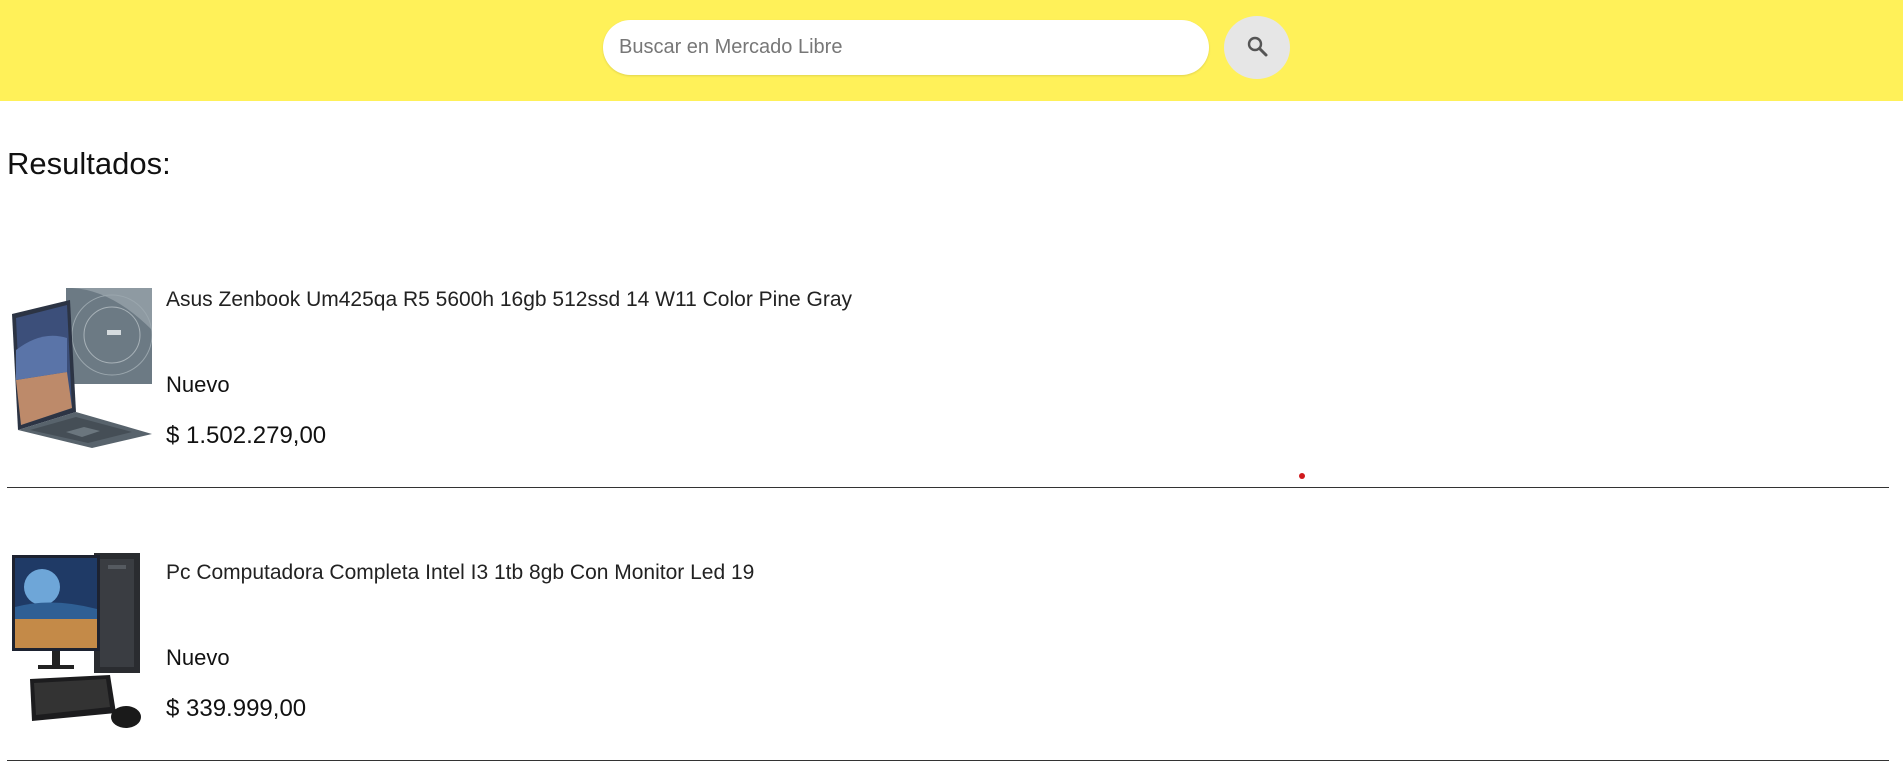  I want to click on search-box, so click(906, 47).